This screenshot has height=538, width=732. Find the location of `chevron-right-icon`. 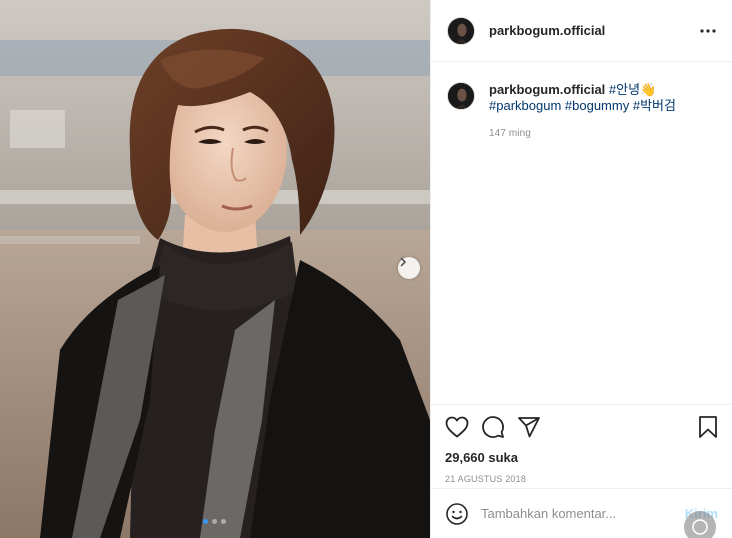

chevron-right-icon is located at coordinates (403, 262).